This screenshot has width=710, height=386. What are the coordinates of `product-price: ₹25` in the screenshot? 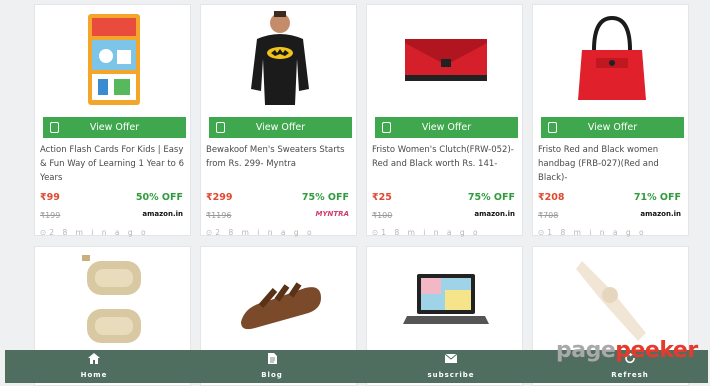 It's located at (382, 197).